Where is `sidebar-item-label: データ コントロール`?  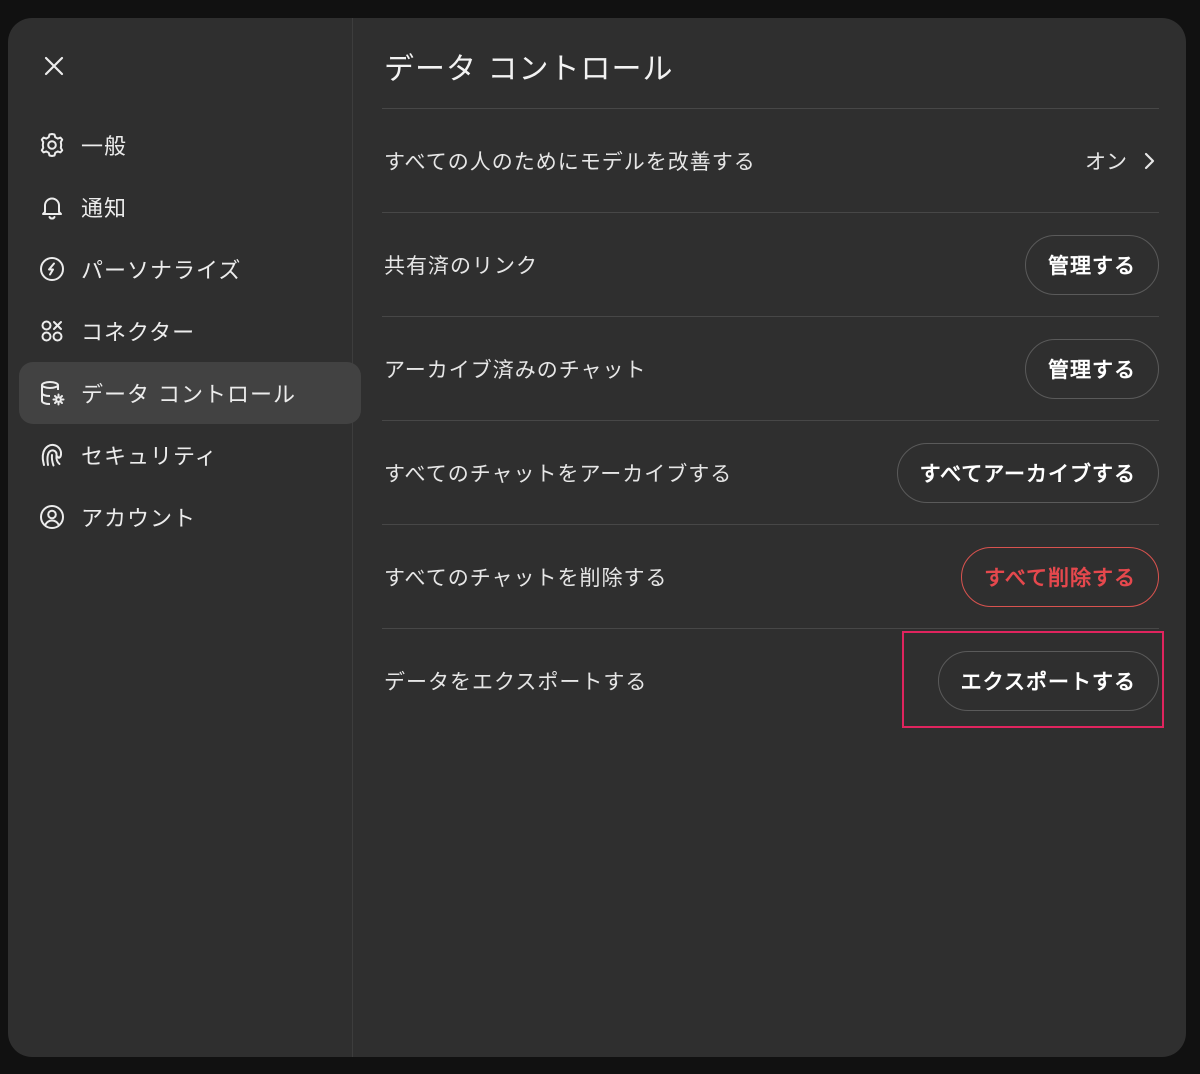
sidebar-item-label: データ コントロール is located at coordinates (188, 395).